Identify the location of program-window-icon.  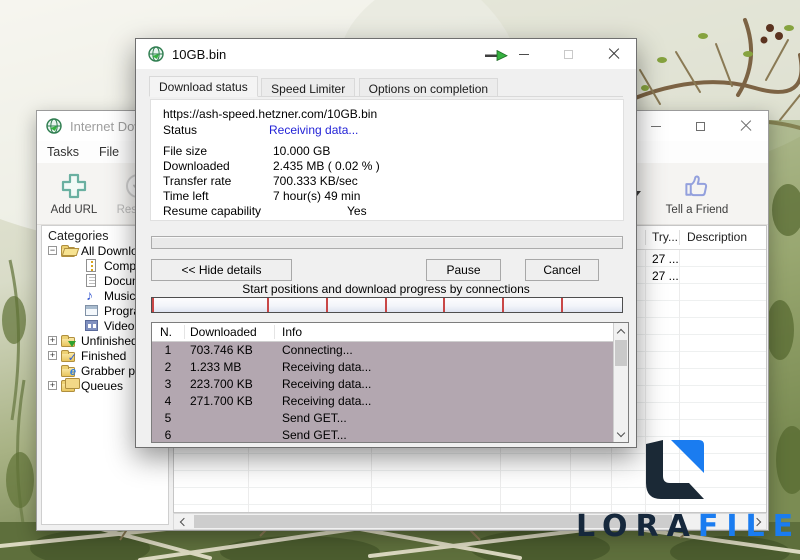
(92, 310).